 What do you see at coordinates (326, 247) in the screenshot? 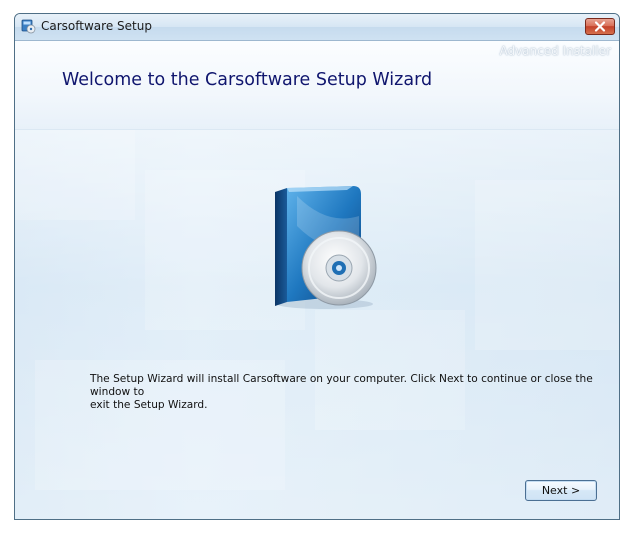
I see `software-box-cd-icon` at bounding box center [326, 247].